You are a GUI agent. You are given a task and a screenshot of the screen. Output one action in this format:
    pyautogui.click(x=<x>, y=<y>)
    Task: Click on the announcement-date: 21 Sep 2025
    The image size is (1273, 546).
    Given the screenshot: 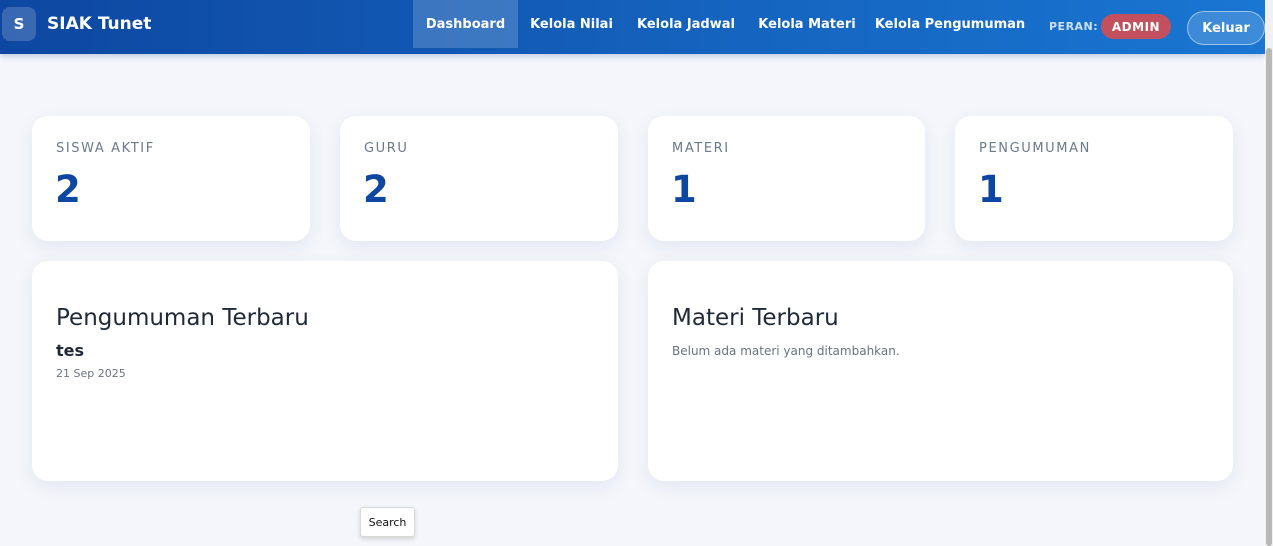 What is the action you would take?
    pyautogui.click(x=91, y=373)
    